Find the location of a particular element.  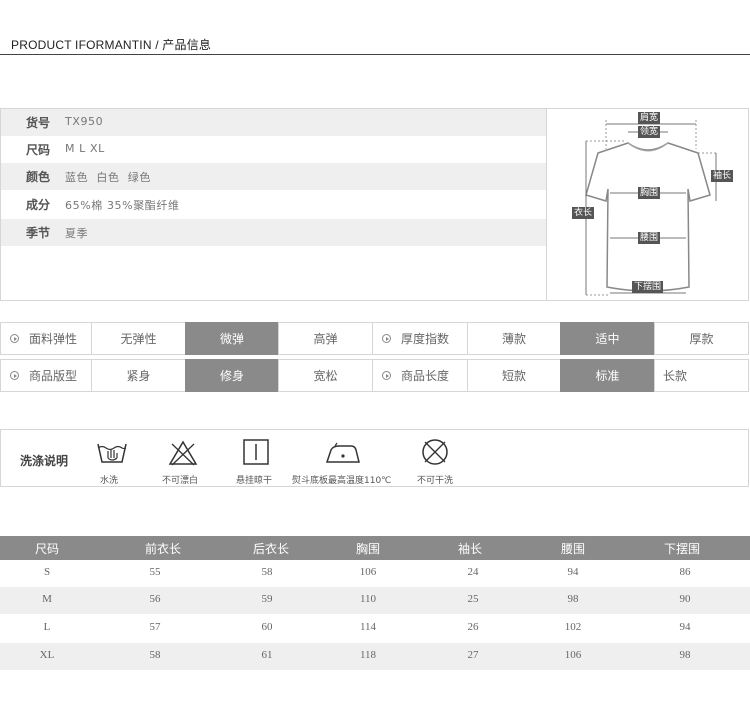

info-key: 尺码 is located at coordinates (38, 150).